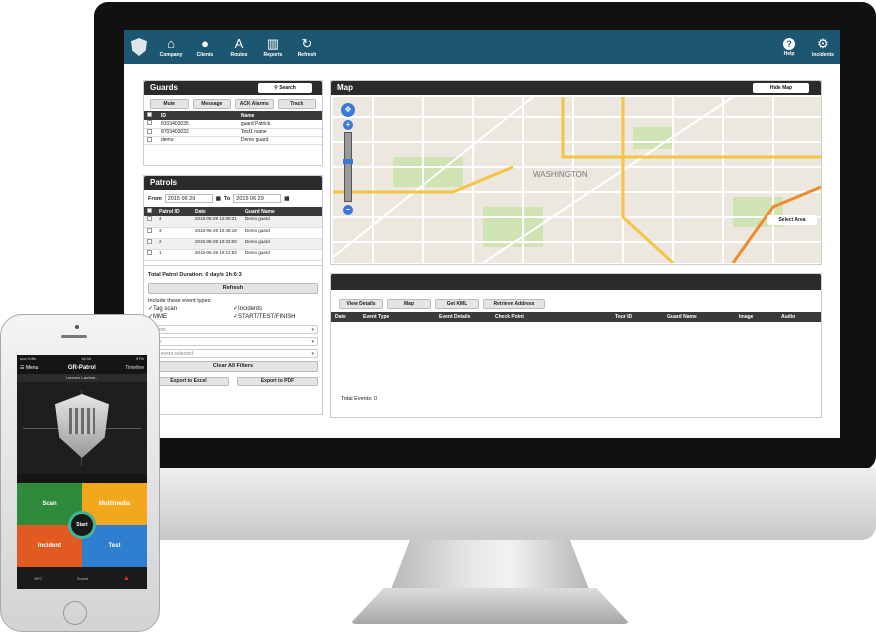 Image resolution: width=876 pixels, height=632 pixels. I want to click on routes-button: A Routes, so click(239, 47).